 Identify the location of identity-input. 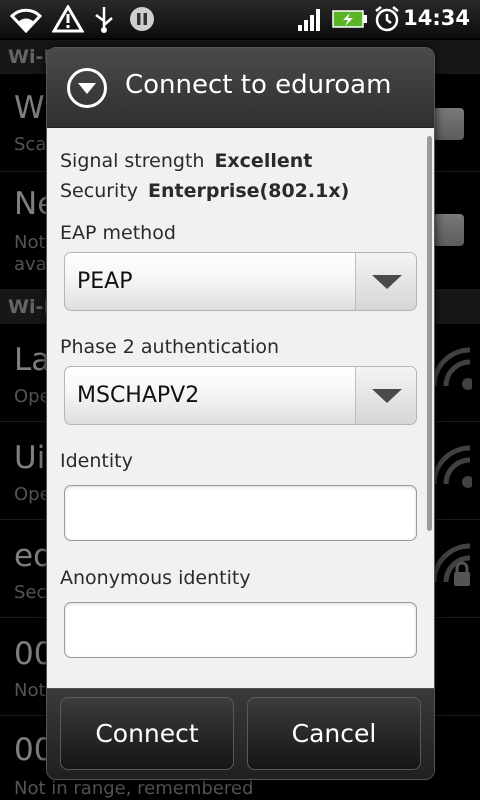
(240, 513).